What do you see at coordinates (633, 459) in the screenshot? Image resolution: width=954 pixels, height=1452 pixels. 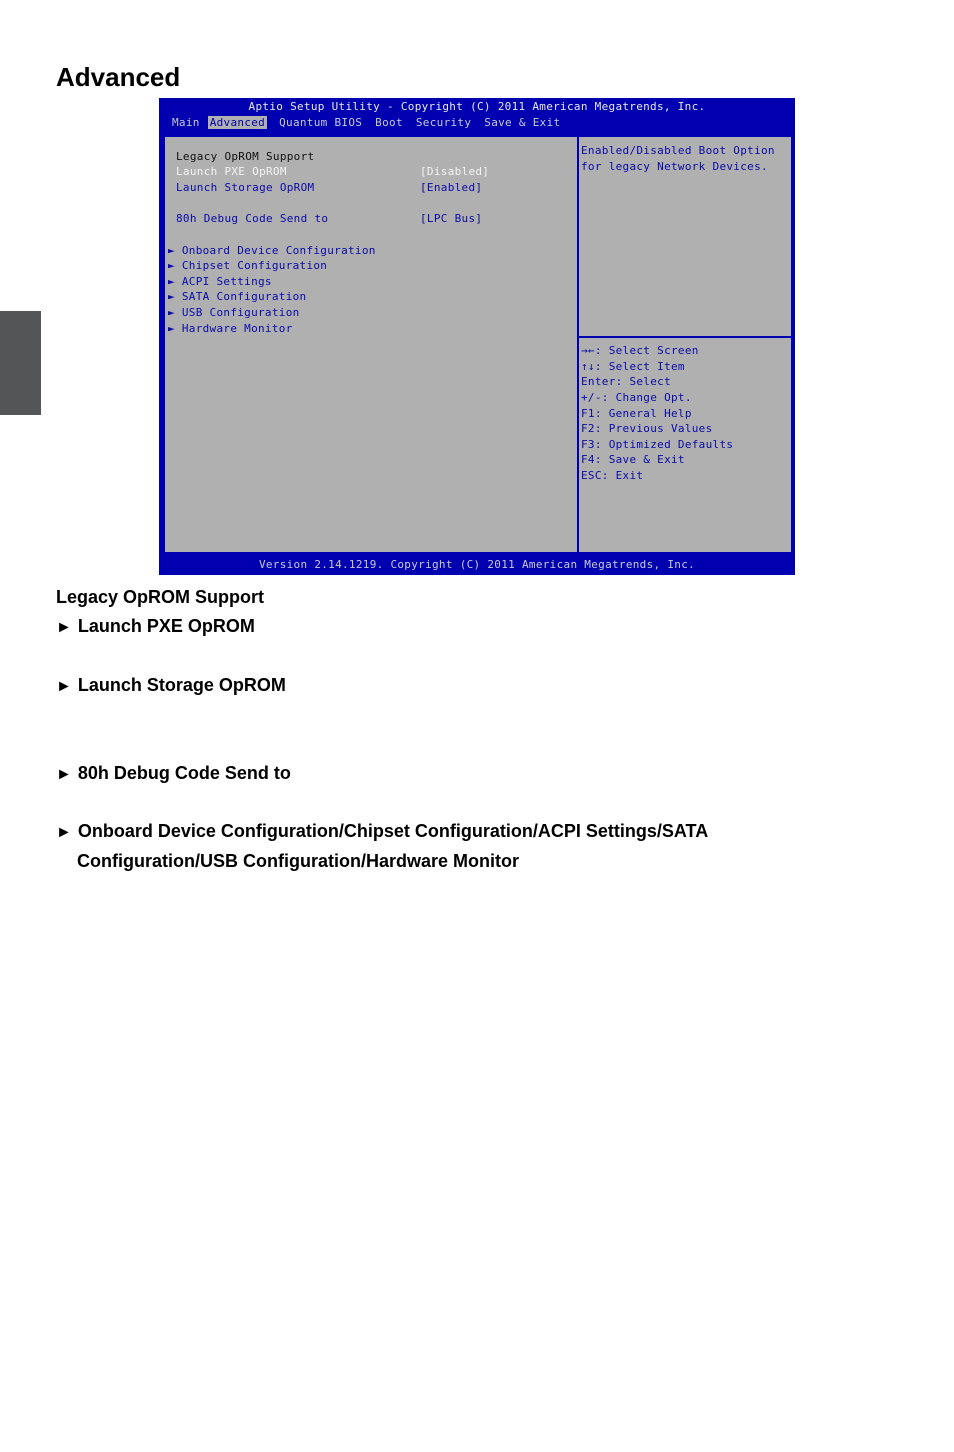 I see `key-help-f4: F4: Save & Exit` at bounding box center [633, 459].